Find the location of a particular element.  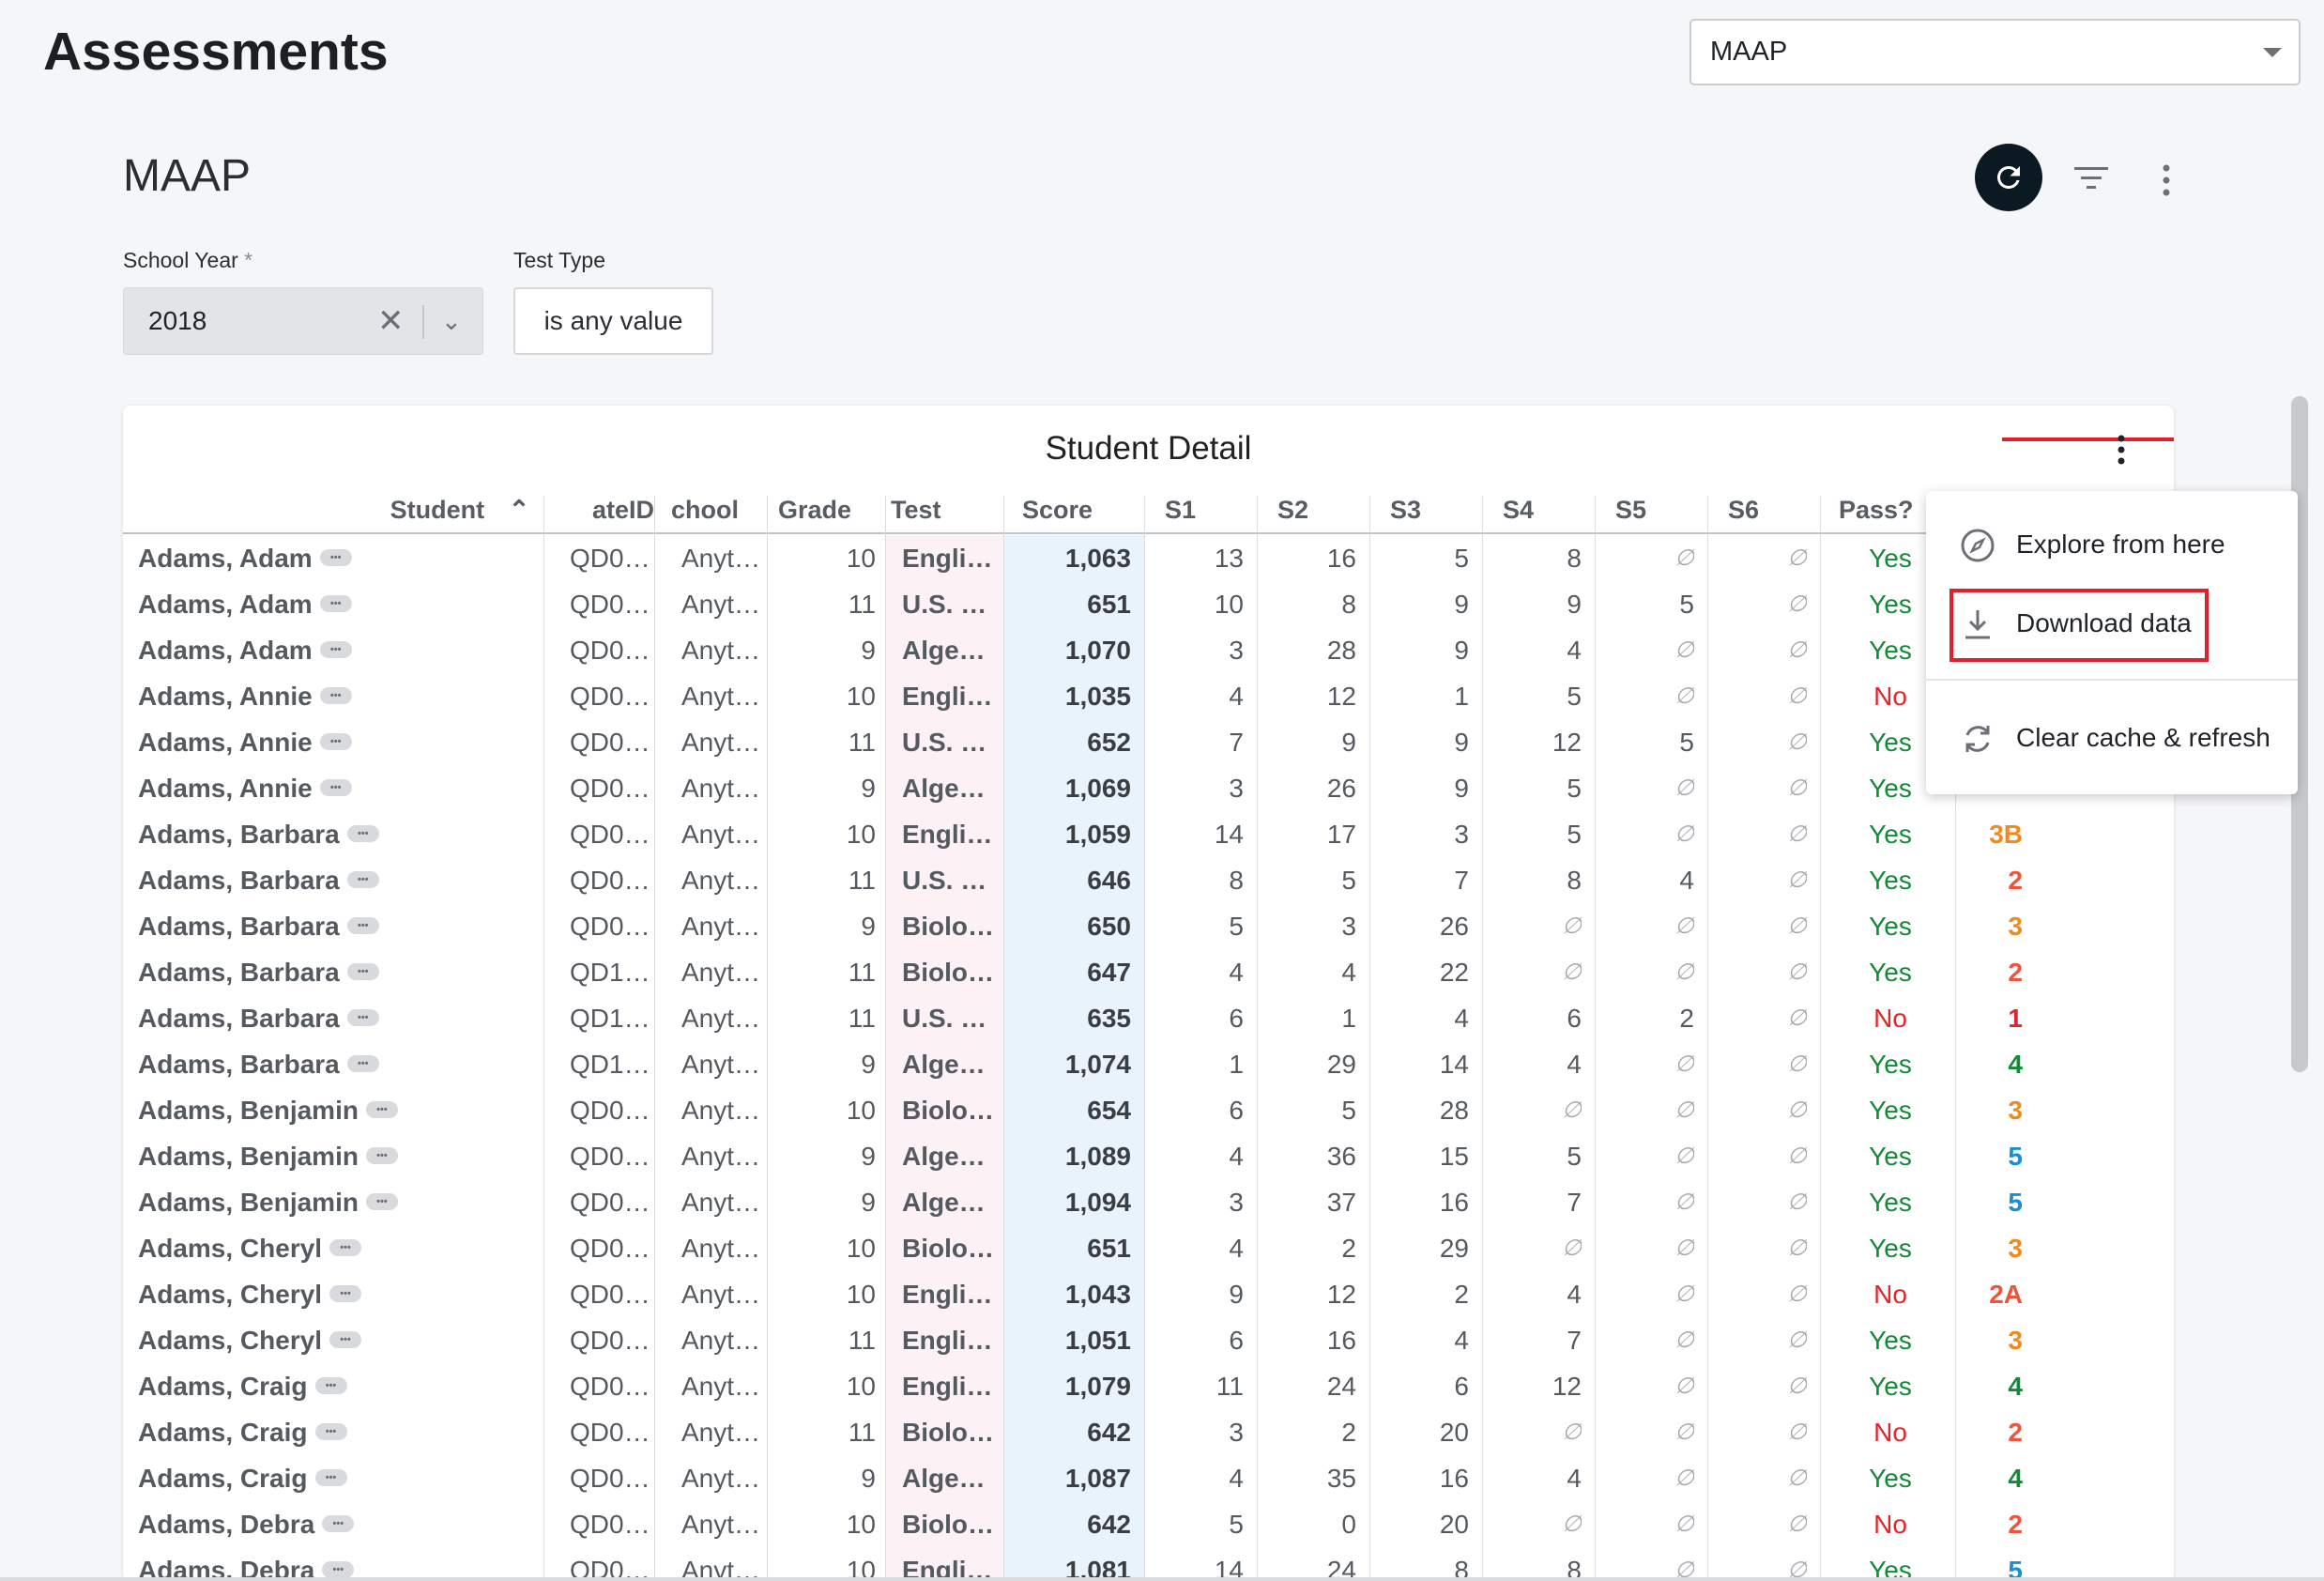

header-s3: S3 is located at coordinates (1425, 514).